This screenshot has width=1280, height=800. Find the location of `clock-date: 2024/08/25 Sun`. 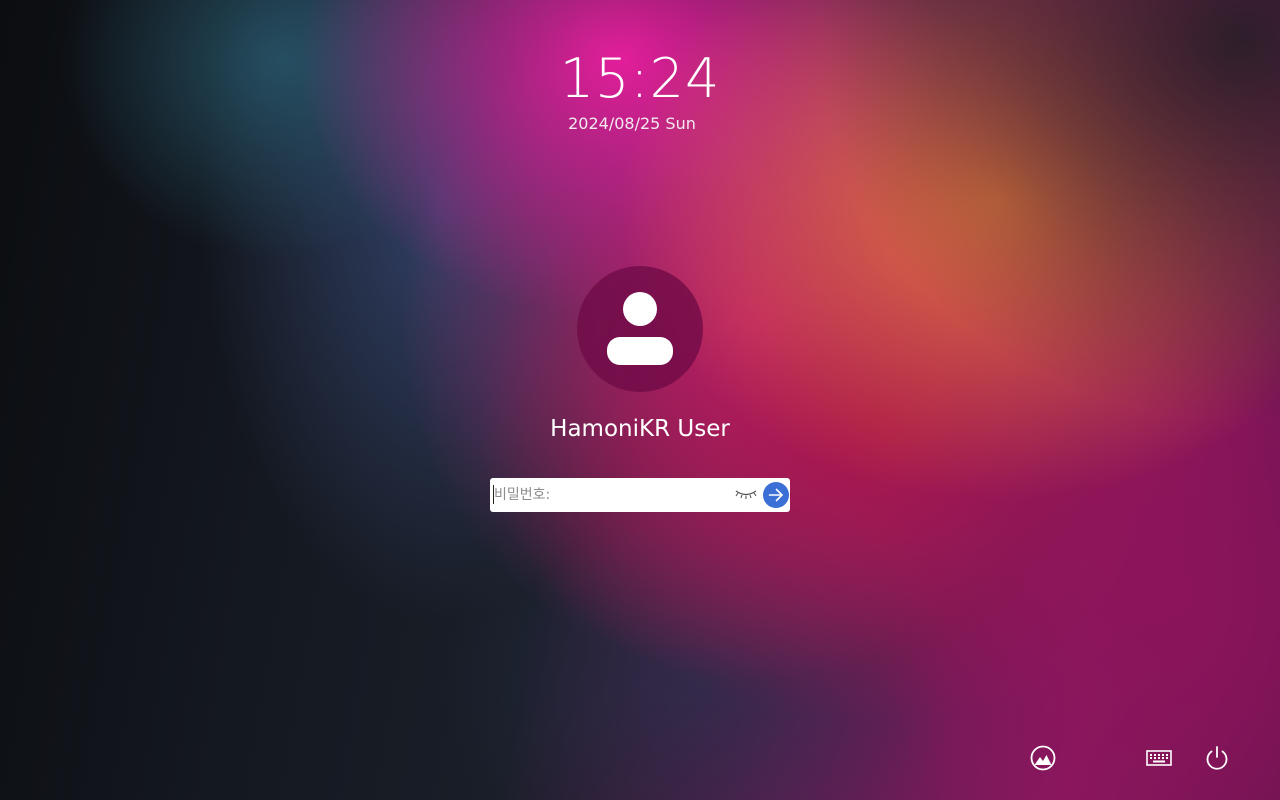

clock-date: 2024/08/25 Sun is located at coordinates (632, 123).